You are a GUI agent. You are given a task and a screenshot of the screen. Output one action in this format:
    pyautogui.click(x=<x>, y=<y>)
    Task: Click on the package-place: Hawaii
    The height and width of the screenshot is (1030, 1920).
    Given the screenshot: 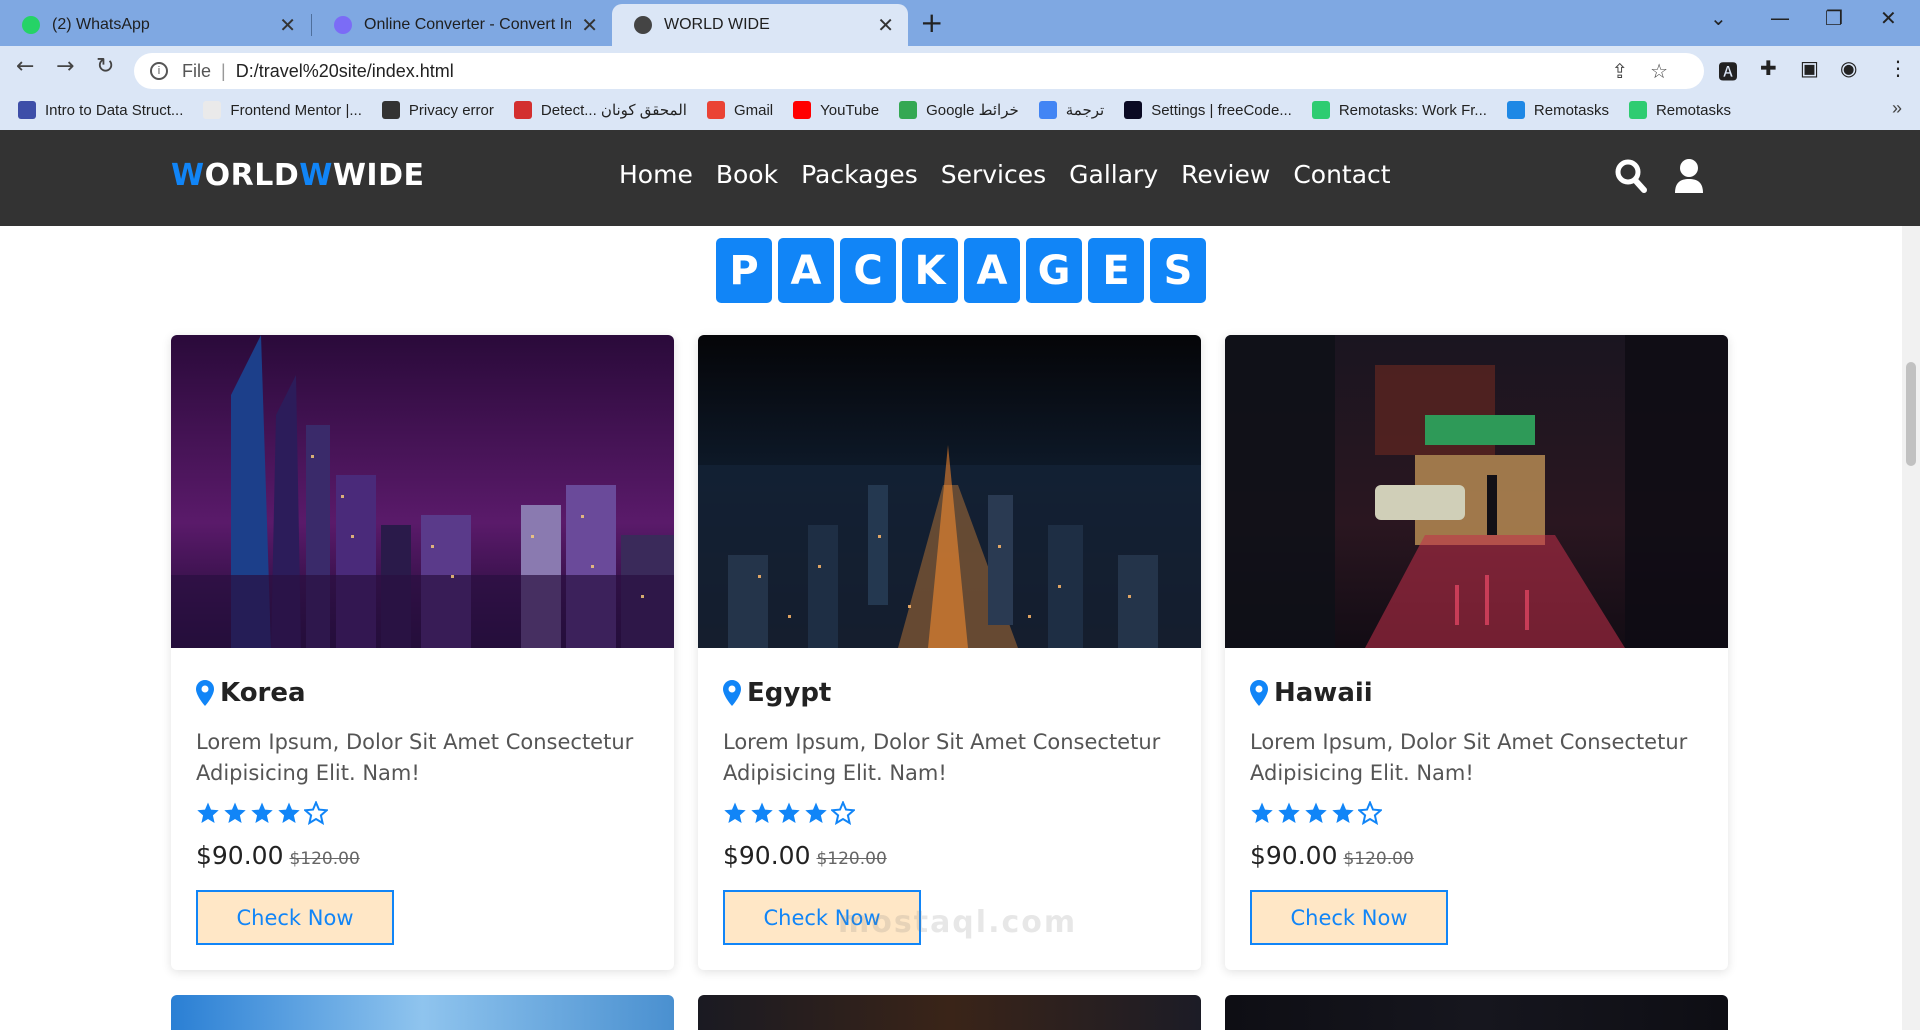 What is the action you would take?
    pyautogui.click(x=1311, y=693)
    